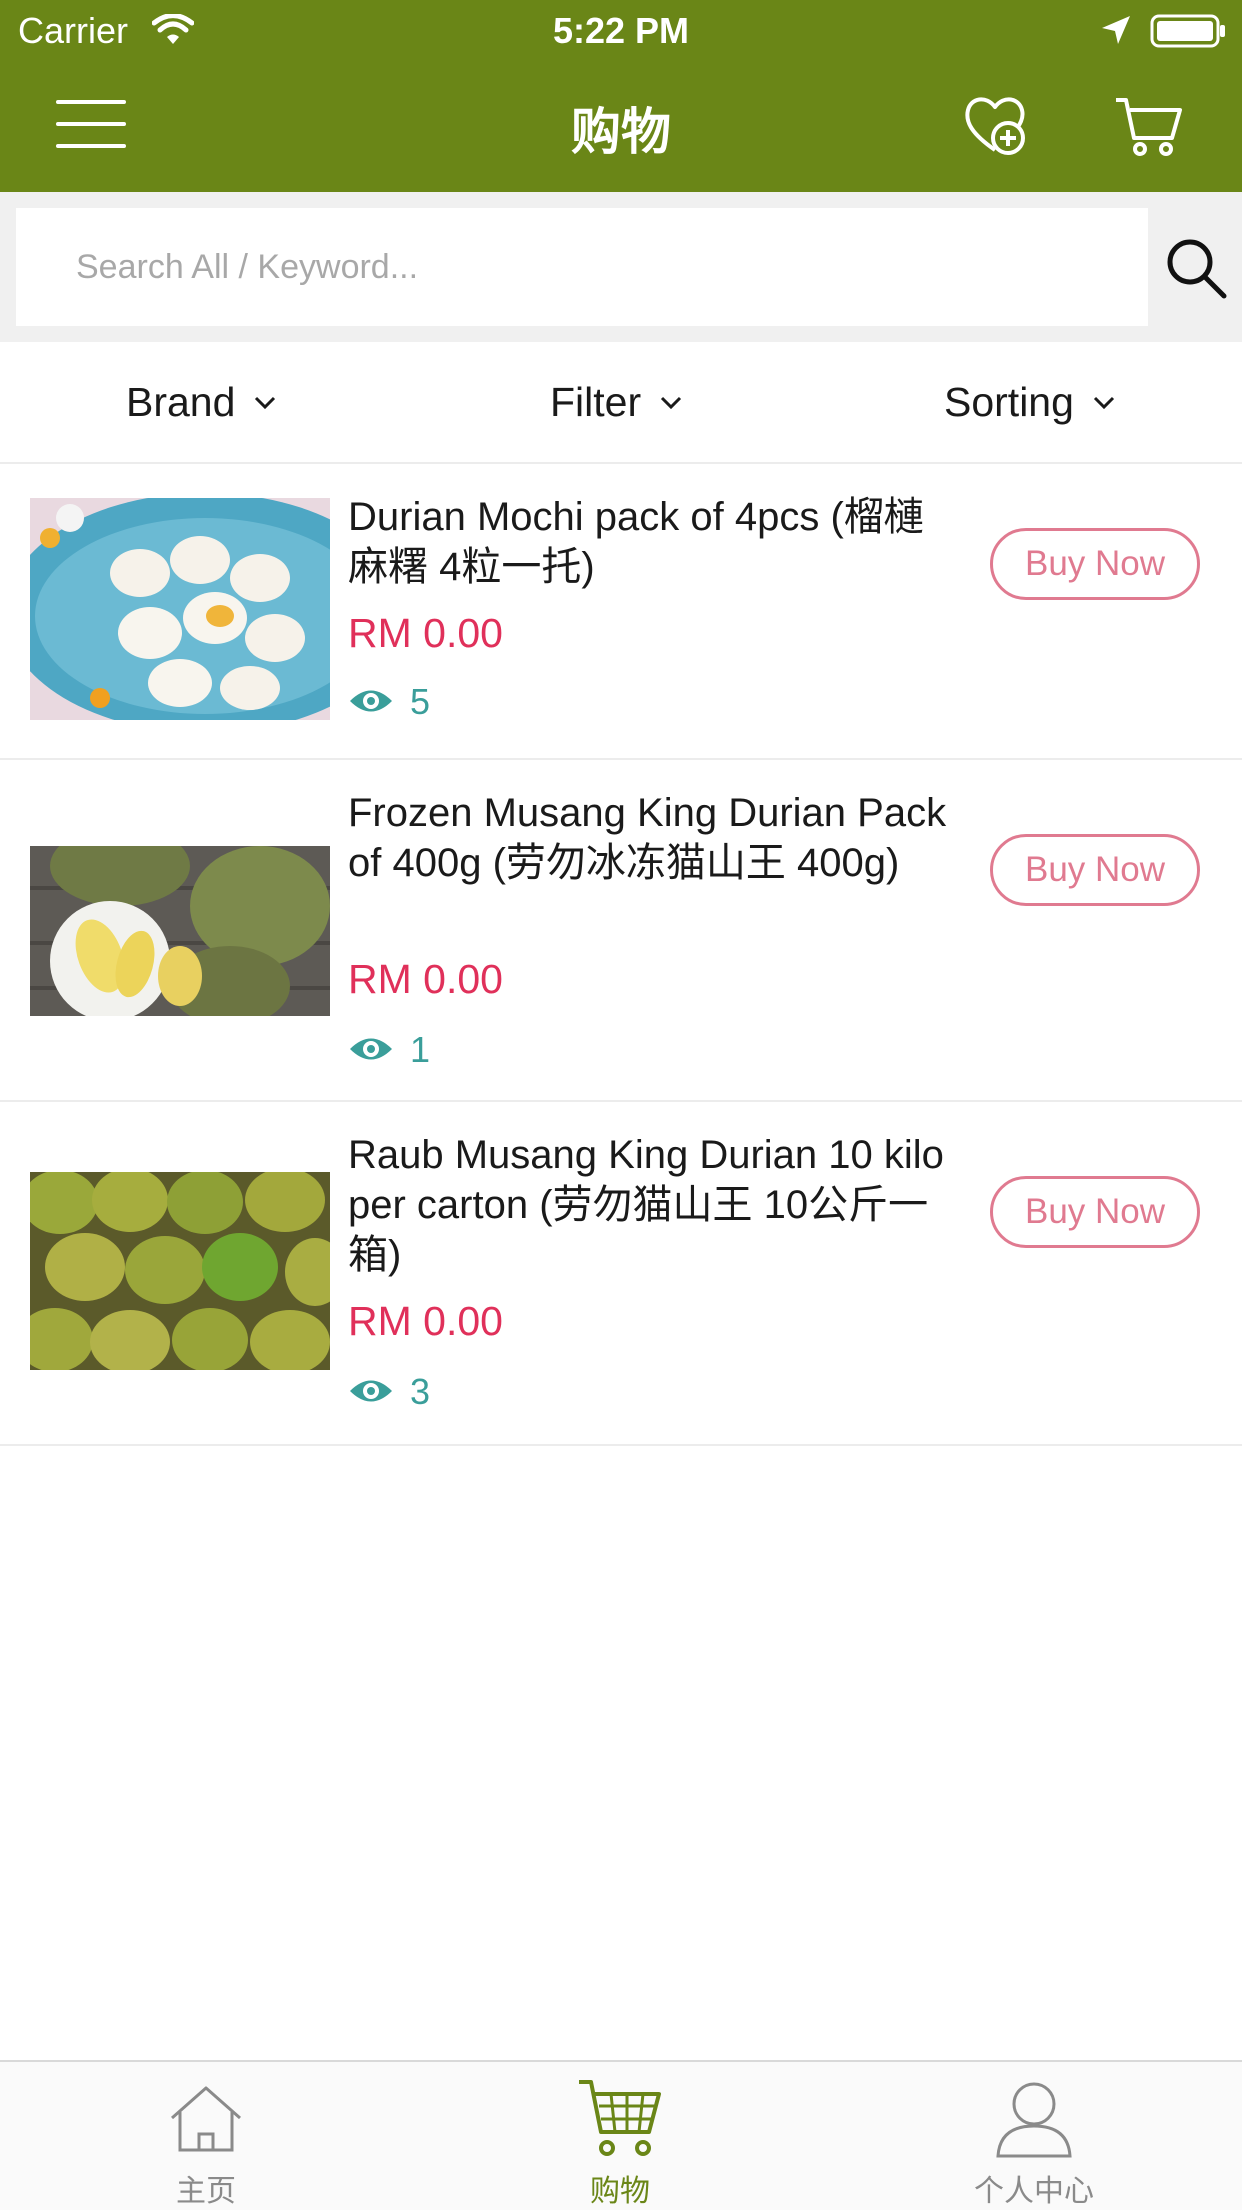 The height and width of the screenshot is (2210, 1242). What do you see at coordinates (420, 1049) in the screenshot?
I see `view-count: 1` at bounding box center [420, 1049].